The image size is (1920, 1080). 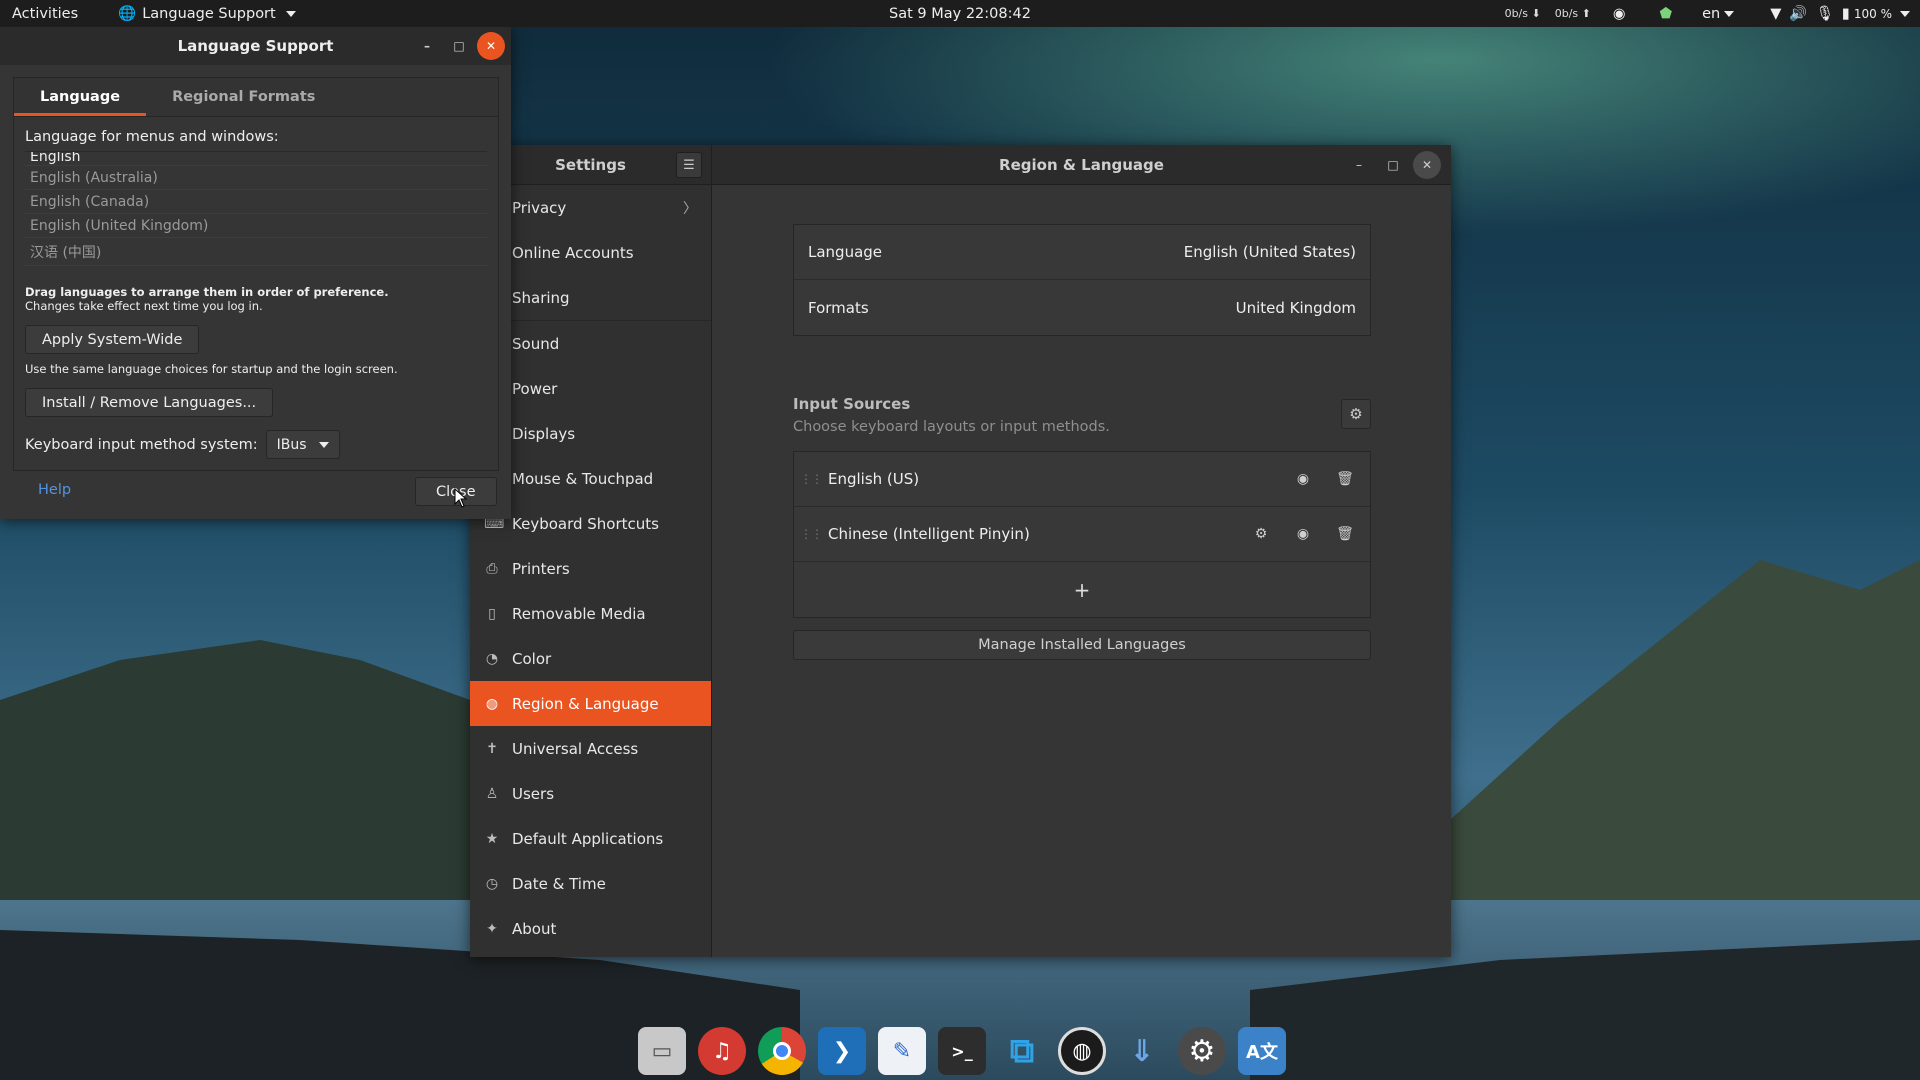 What do you see at coordinates (590, 568) in the screenshot?
I see `sidebar-item-printers: ⎙ Printers` at bounding box center [590, 568].